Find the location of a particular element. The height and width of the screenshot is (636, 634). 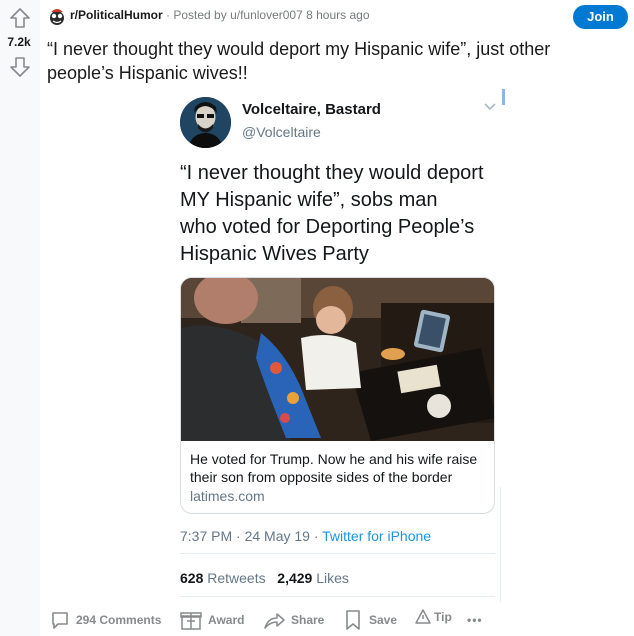

avatar-image is located at coordinates (205, 122).